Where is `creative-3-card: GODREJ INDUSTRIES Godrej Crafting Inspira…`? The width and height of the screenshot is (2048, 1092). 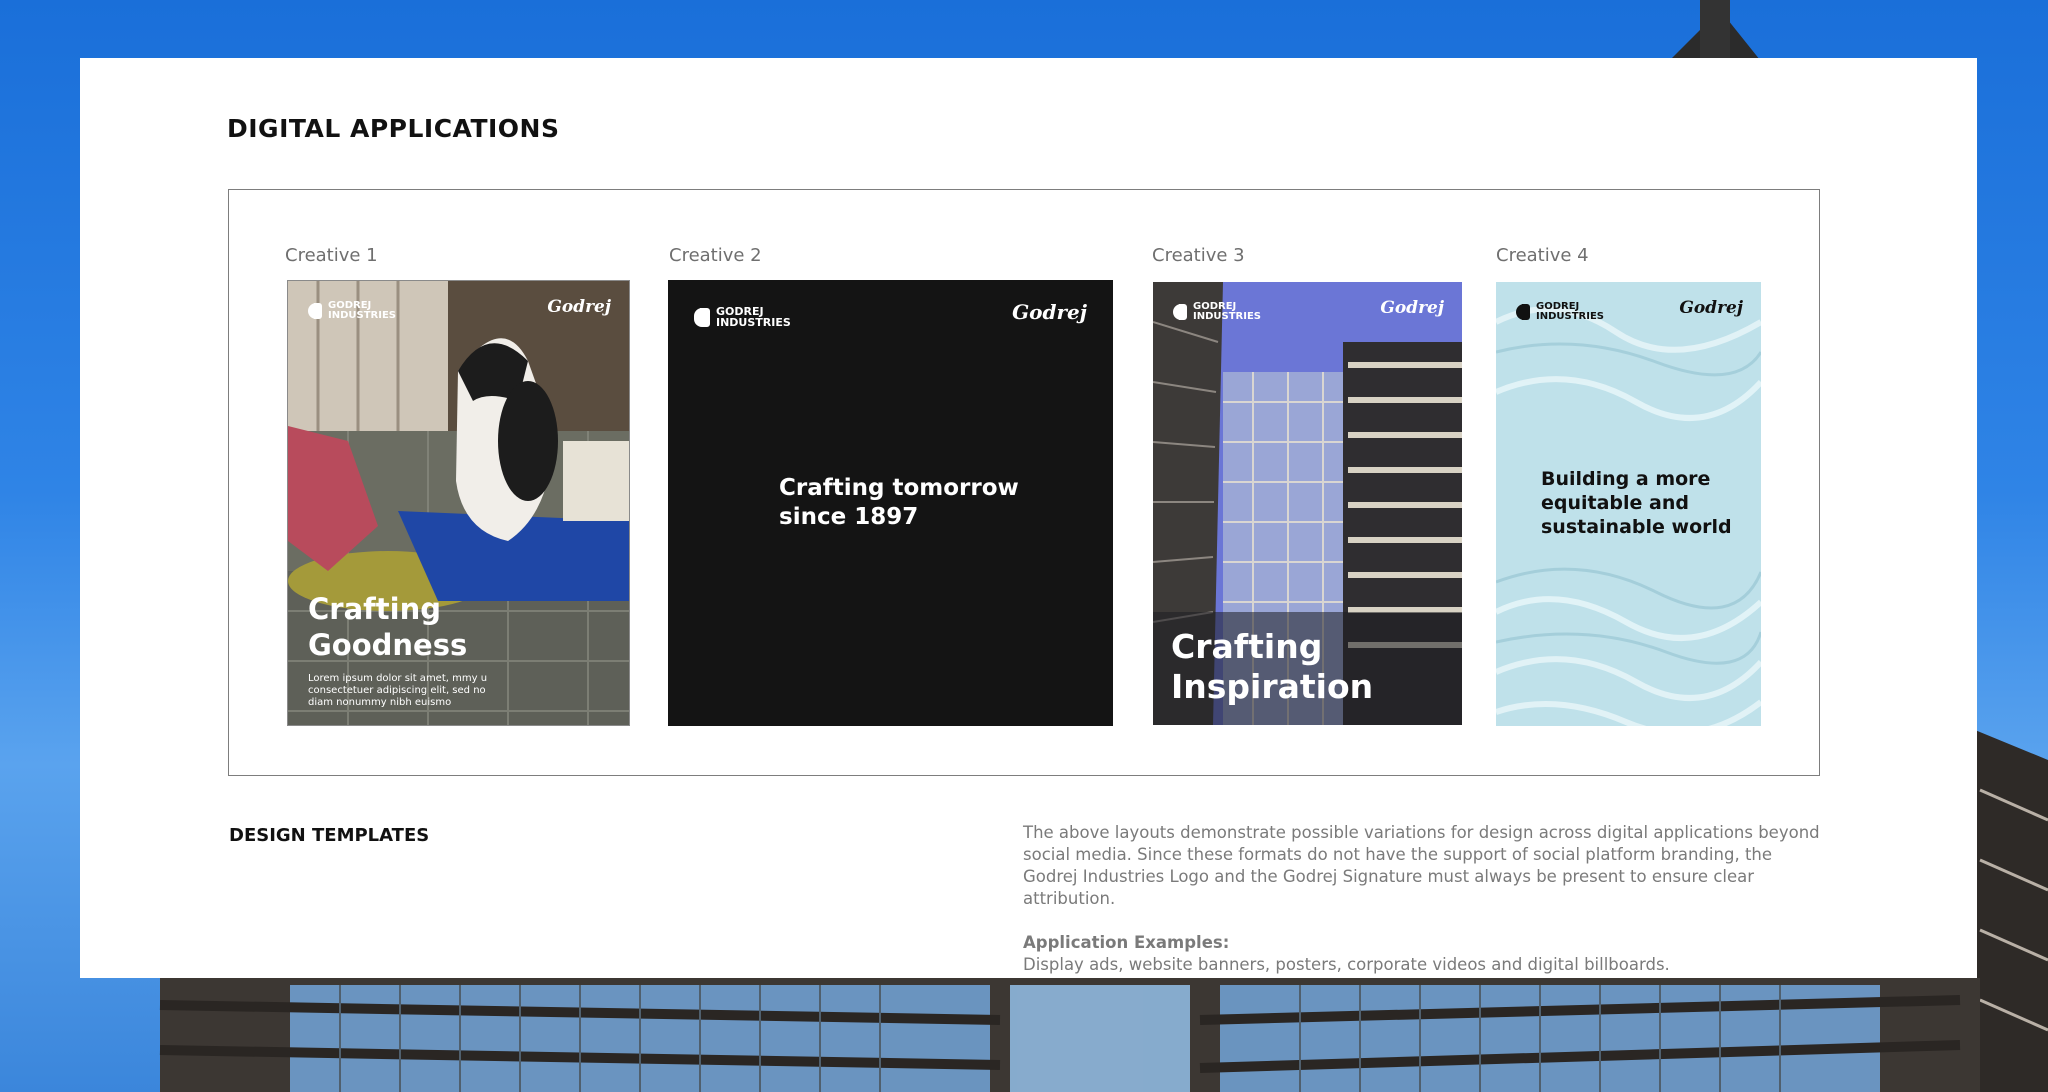 creative-3-card: GODREJ INDUSTRIES Godrej Crafting Inspira… is located at coordinates (1307, 503).